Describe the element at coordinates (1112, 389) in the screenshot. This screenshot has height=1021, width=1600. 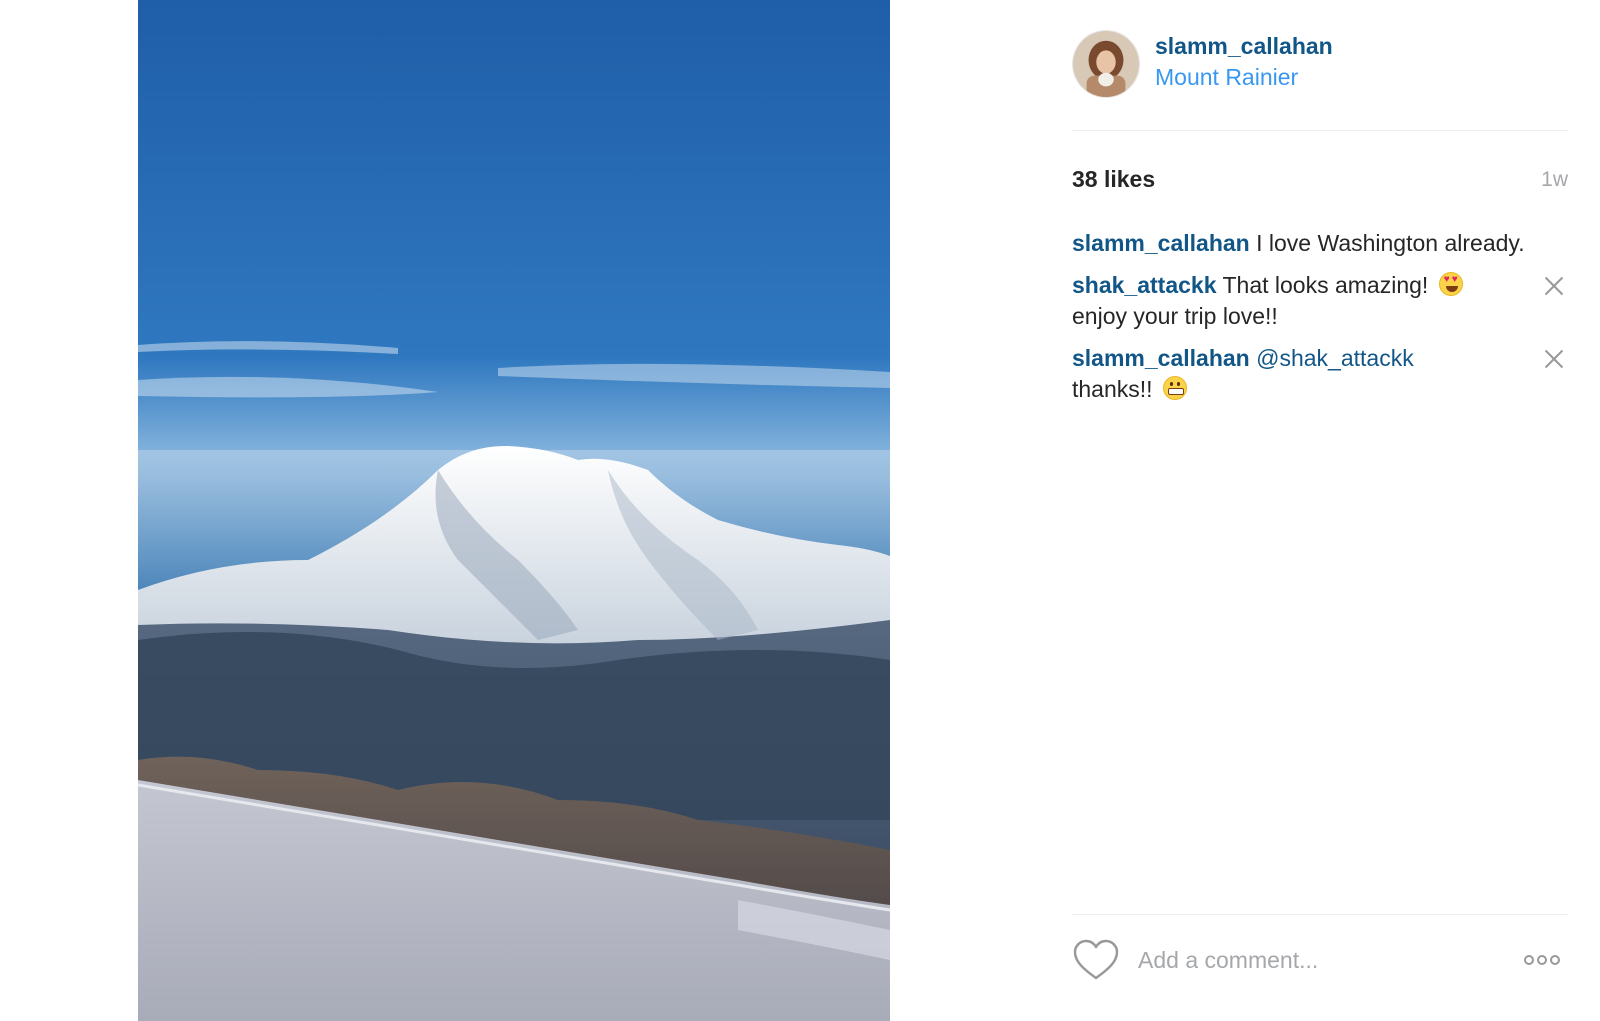
I see `comment-text: thanks!!` at that location.